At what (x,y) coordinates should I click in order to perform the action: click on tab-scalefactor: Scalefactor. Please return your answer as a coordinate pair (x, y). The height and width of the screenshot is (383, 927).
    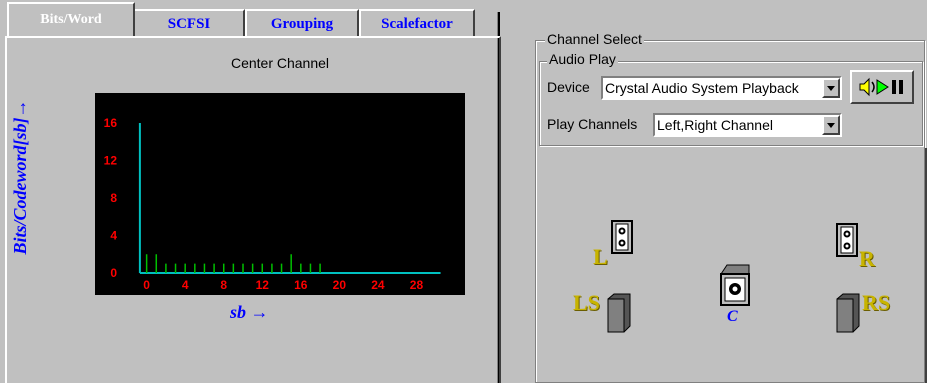
    Looking at the image, I should click on (417, 23).